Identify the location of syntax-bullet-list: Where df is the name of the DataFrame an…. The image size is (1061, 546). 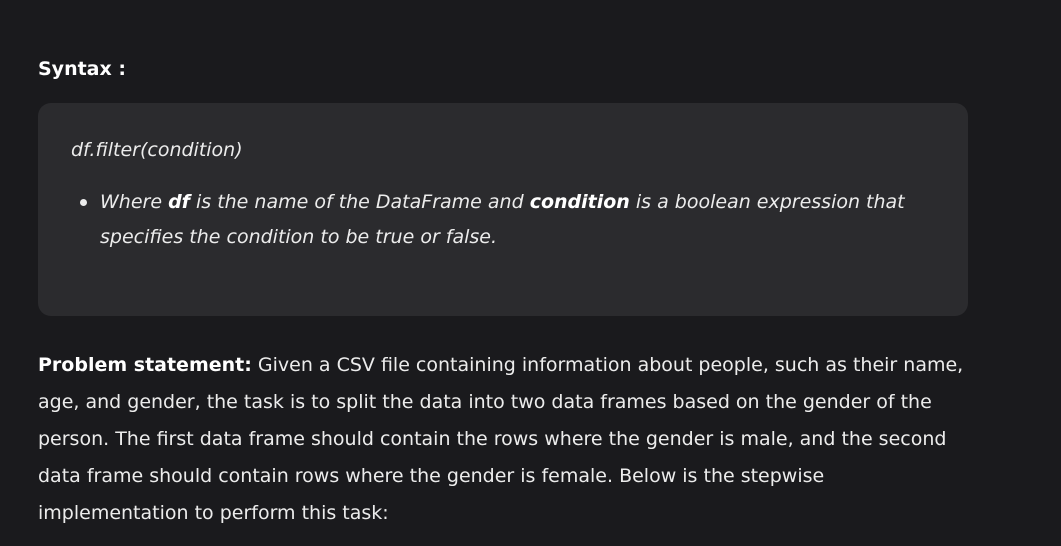
(505, 220).